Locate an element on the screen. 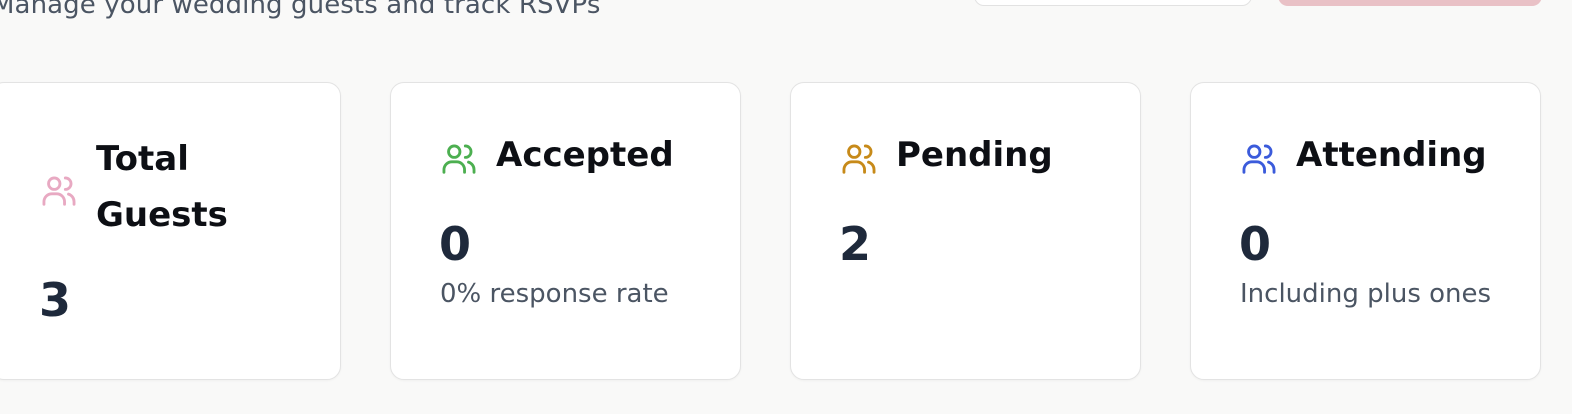 Image resolution: width=1572 pixels, height=414 pixels. stat-card-header: Accepted is located at coordinates (557, 159).